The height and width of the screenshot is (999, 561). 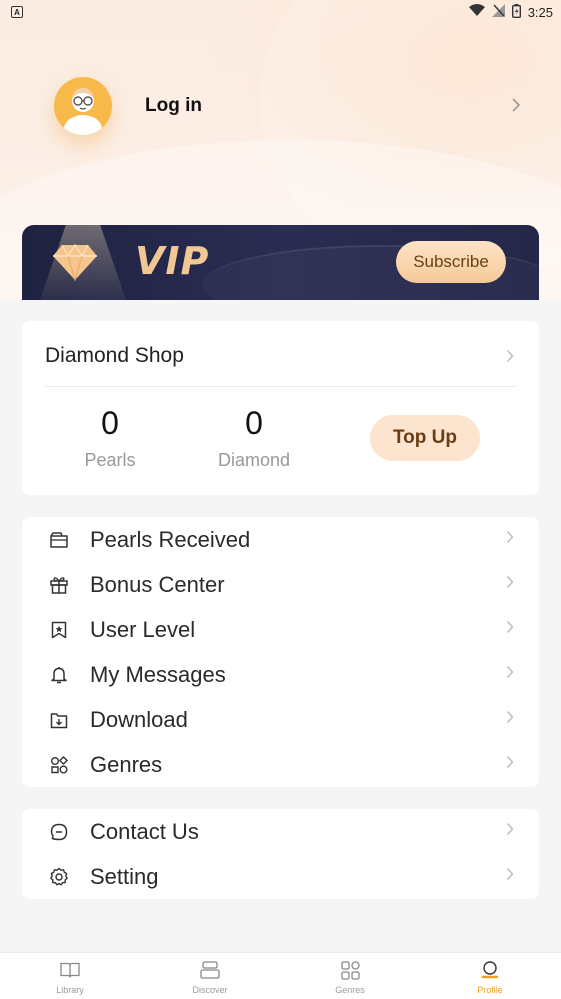 I want to click on clock: 3:25, so click(x=540, y=12).